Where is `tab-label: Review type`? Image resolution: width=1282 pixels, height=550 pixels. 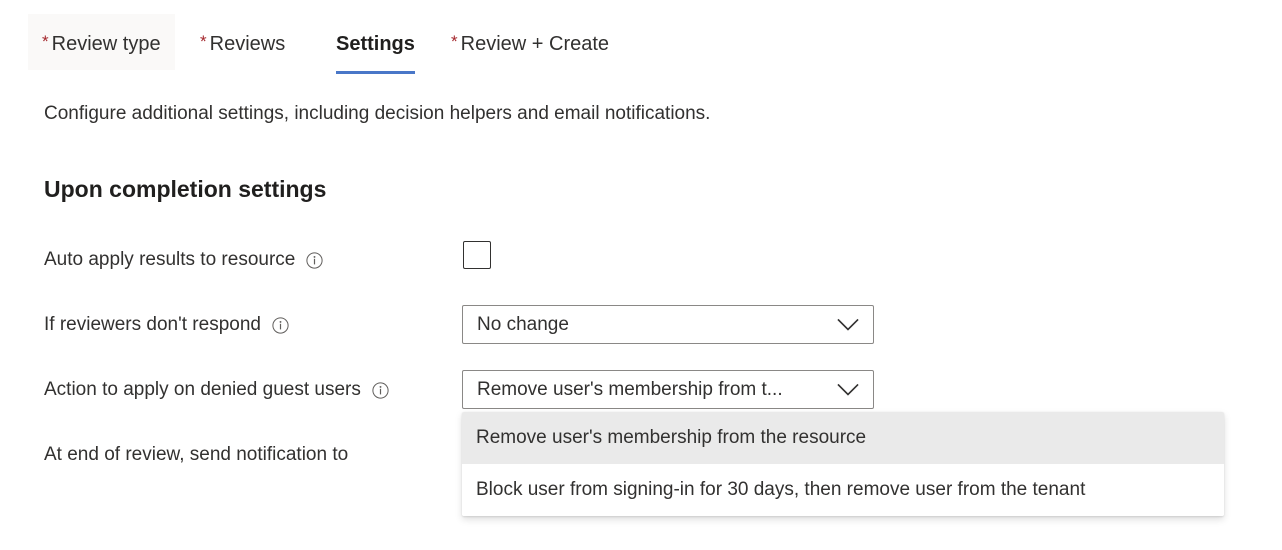
tab-label: Review type is located at coordinates (106, 44).